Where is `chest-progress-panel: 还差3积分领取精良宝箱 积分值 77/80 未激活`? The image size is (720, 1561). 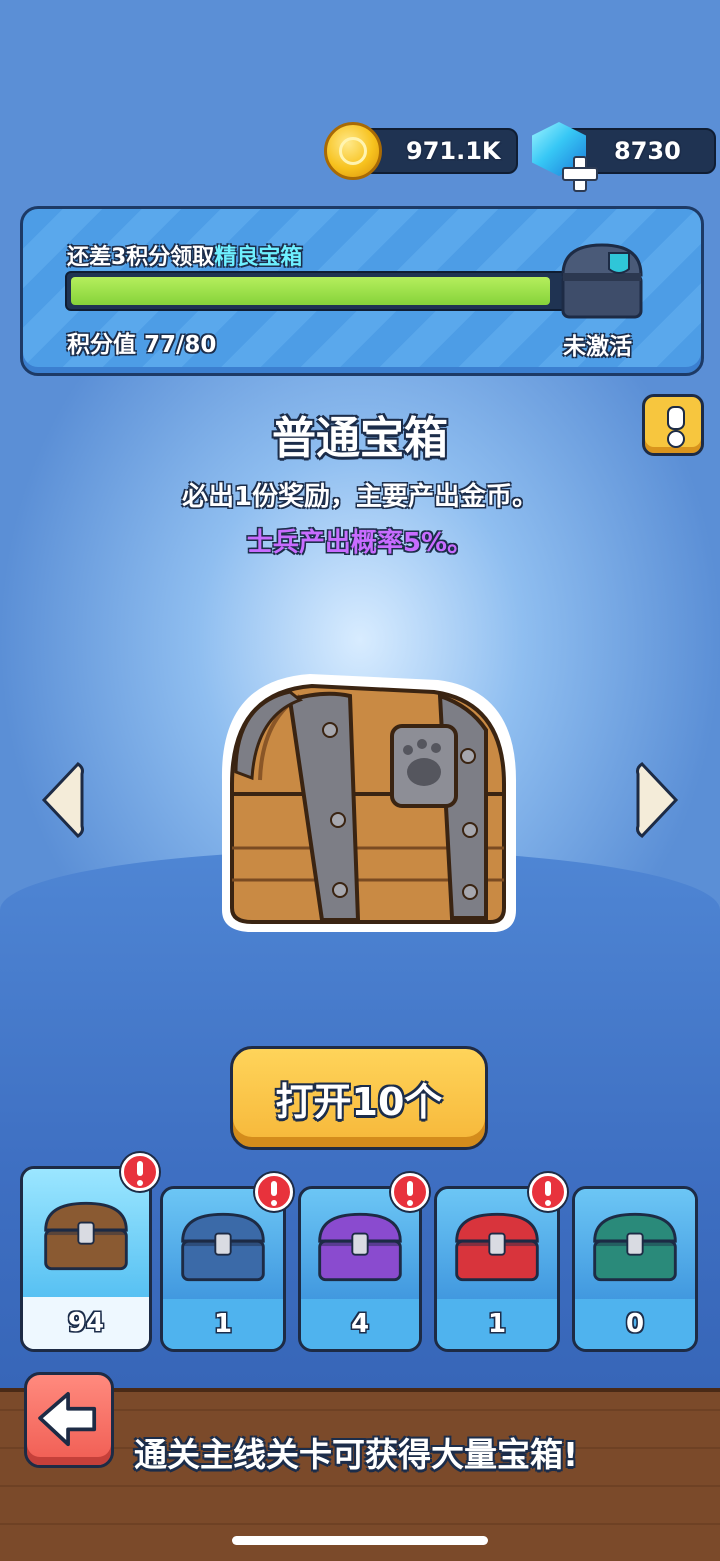 chest-progress-panel: 还差3积分领取精良宝箱 积分值 77/80 未激活 is located at coordinates (362, 291).